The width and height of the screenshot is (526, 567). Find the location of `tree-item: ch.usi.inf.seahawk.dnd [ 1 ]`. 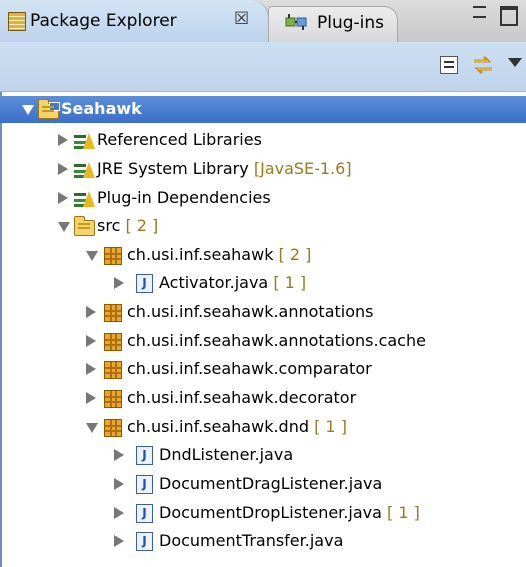

tree-item: ch.usi.inf.seahawk.dnd [ 1 ] is located at coordinates (263, 427).